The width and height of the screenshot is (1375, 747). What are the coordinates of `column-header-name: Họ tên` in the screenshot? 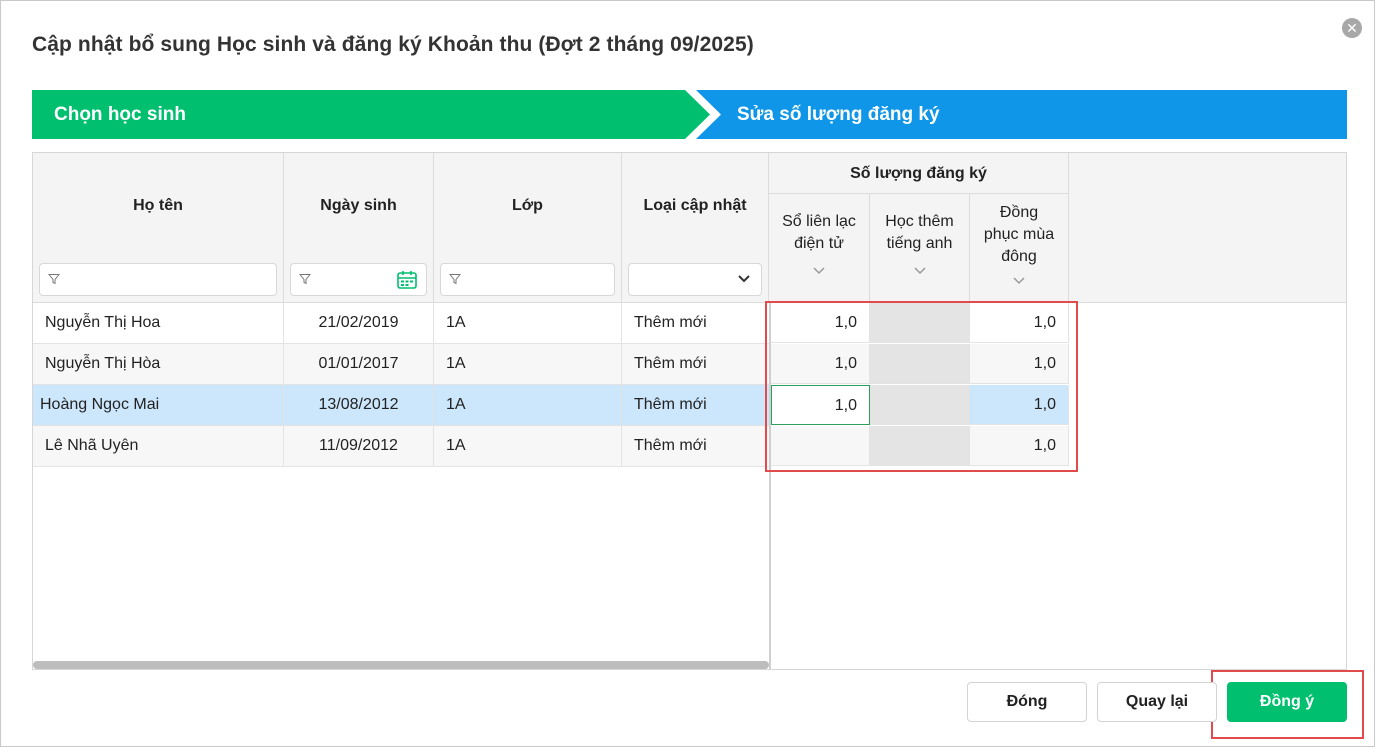 It's located at (158, 228).